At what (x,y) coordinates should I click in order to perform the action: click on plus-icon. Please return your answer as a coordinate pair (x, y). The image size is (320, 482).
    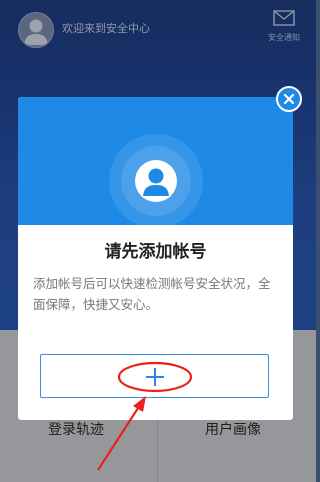
    Looking at the image, I should click on (155, 377).